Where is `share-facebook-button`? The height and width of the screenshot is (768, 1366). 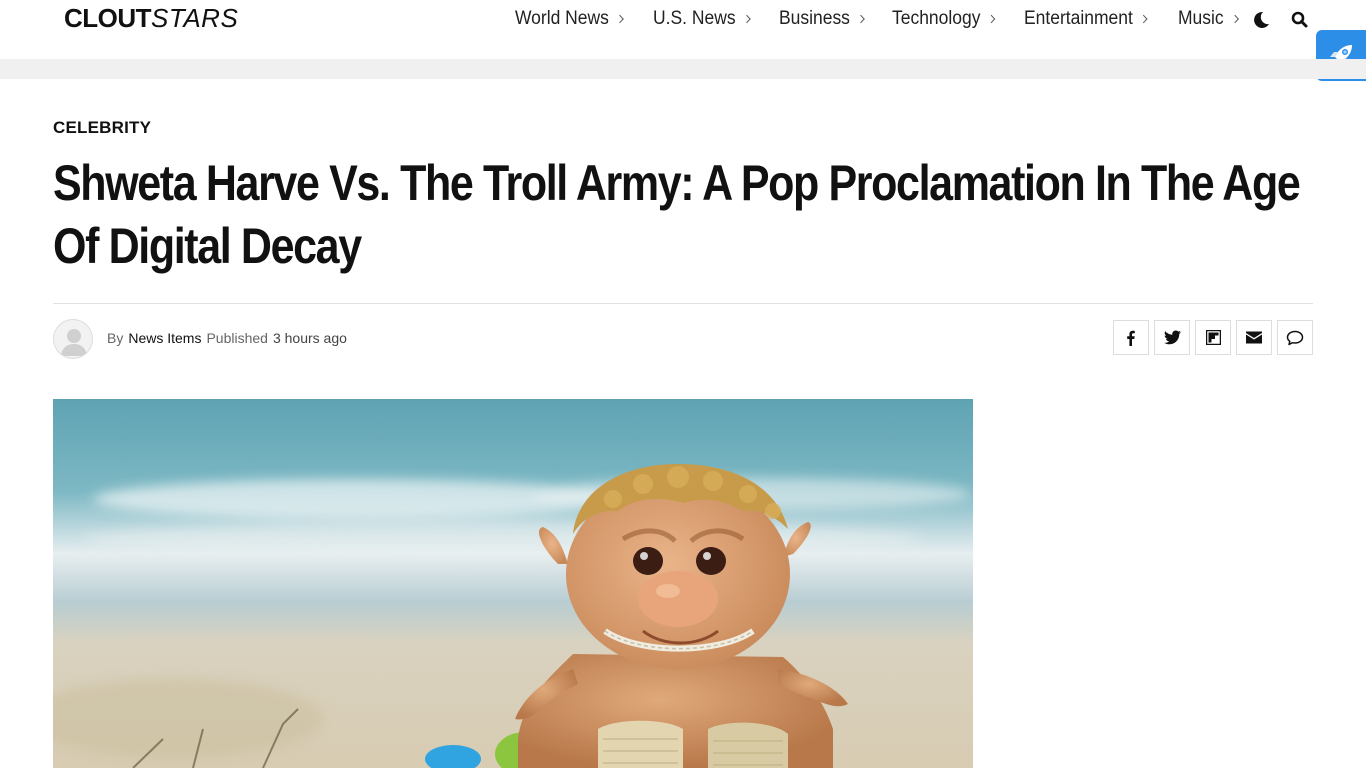
share-facebook-button is located at coordinates (1131, 337).